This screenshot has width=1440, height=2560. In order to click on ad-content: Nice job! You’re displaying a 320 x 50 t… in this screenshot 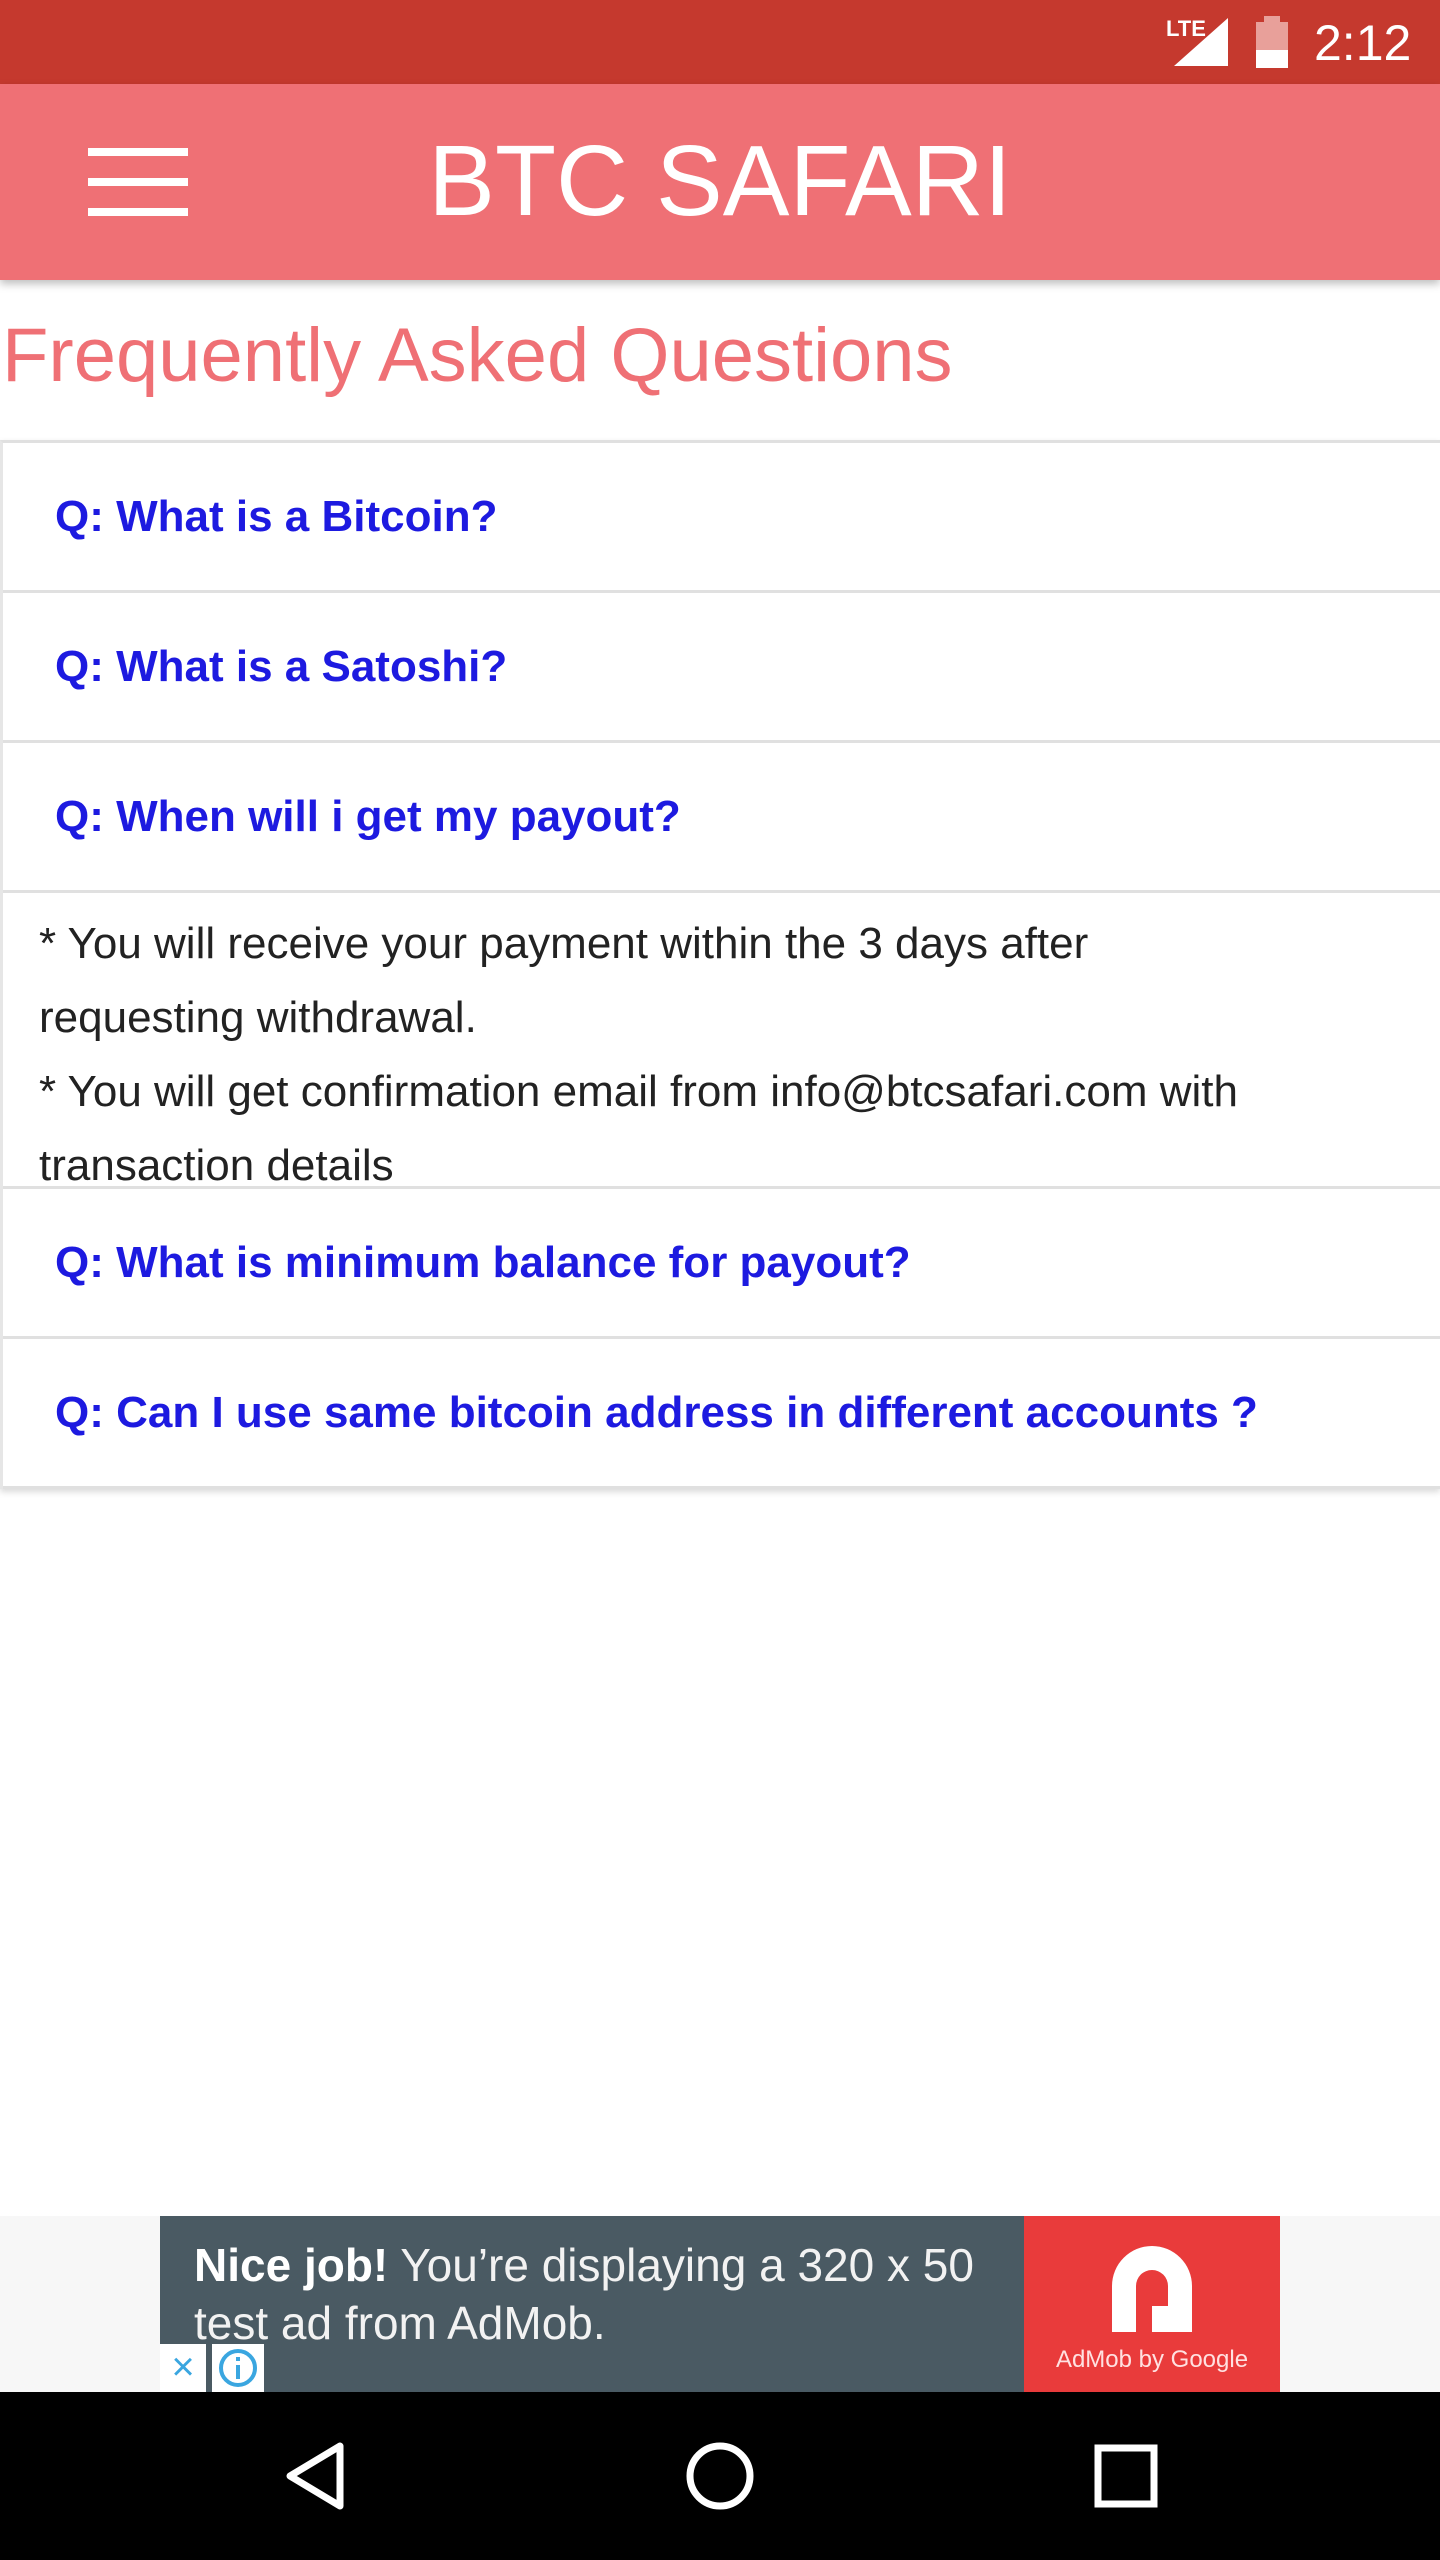, I will do `click(720, 2304)`.